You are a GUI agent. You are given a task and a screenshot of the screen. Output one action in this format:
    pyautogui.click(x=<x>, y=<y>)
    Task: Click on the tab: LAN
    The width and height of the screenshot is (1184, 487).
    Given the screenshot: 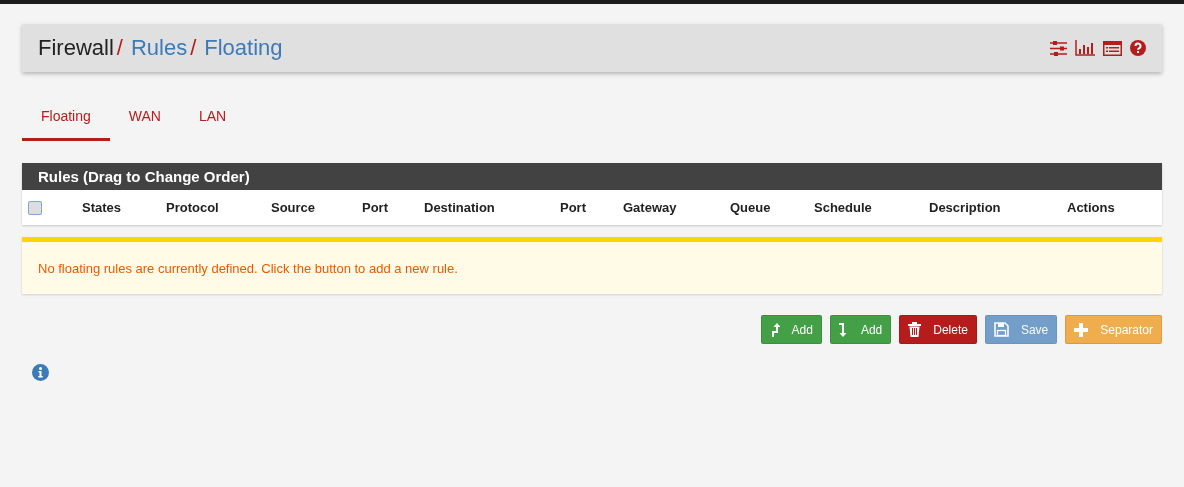 What is the action you would take?
    pyautogui.click(x=212, y=120)
    